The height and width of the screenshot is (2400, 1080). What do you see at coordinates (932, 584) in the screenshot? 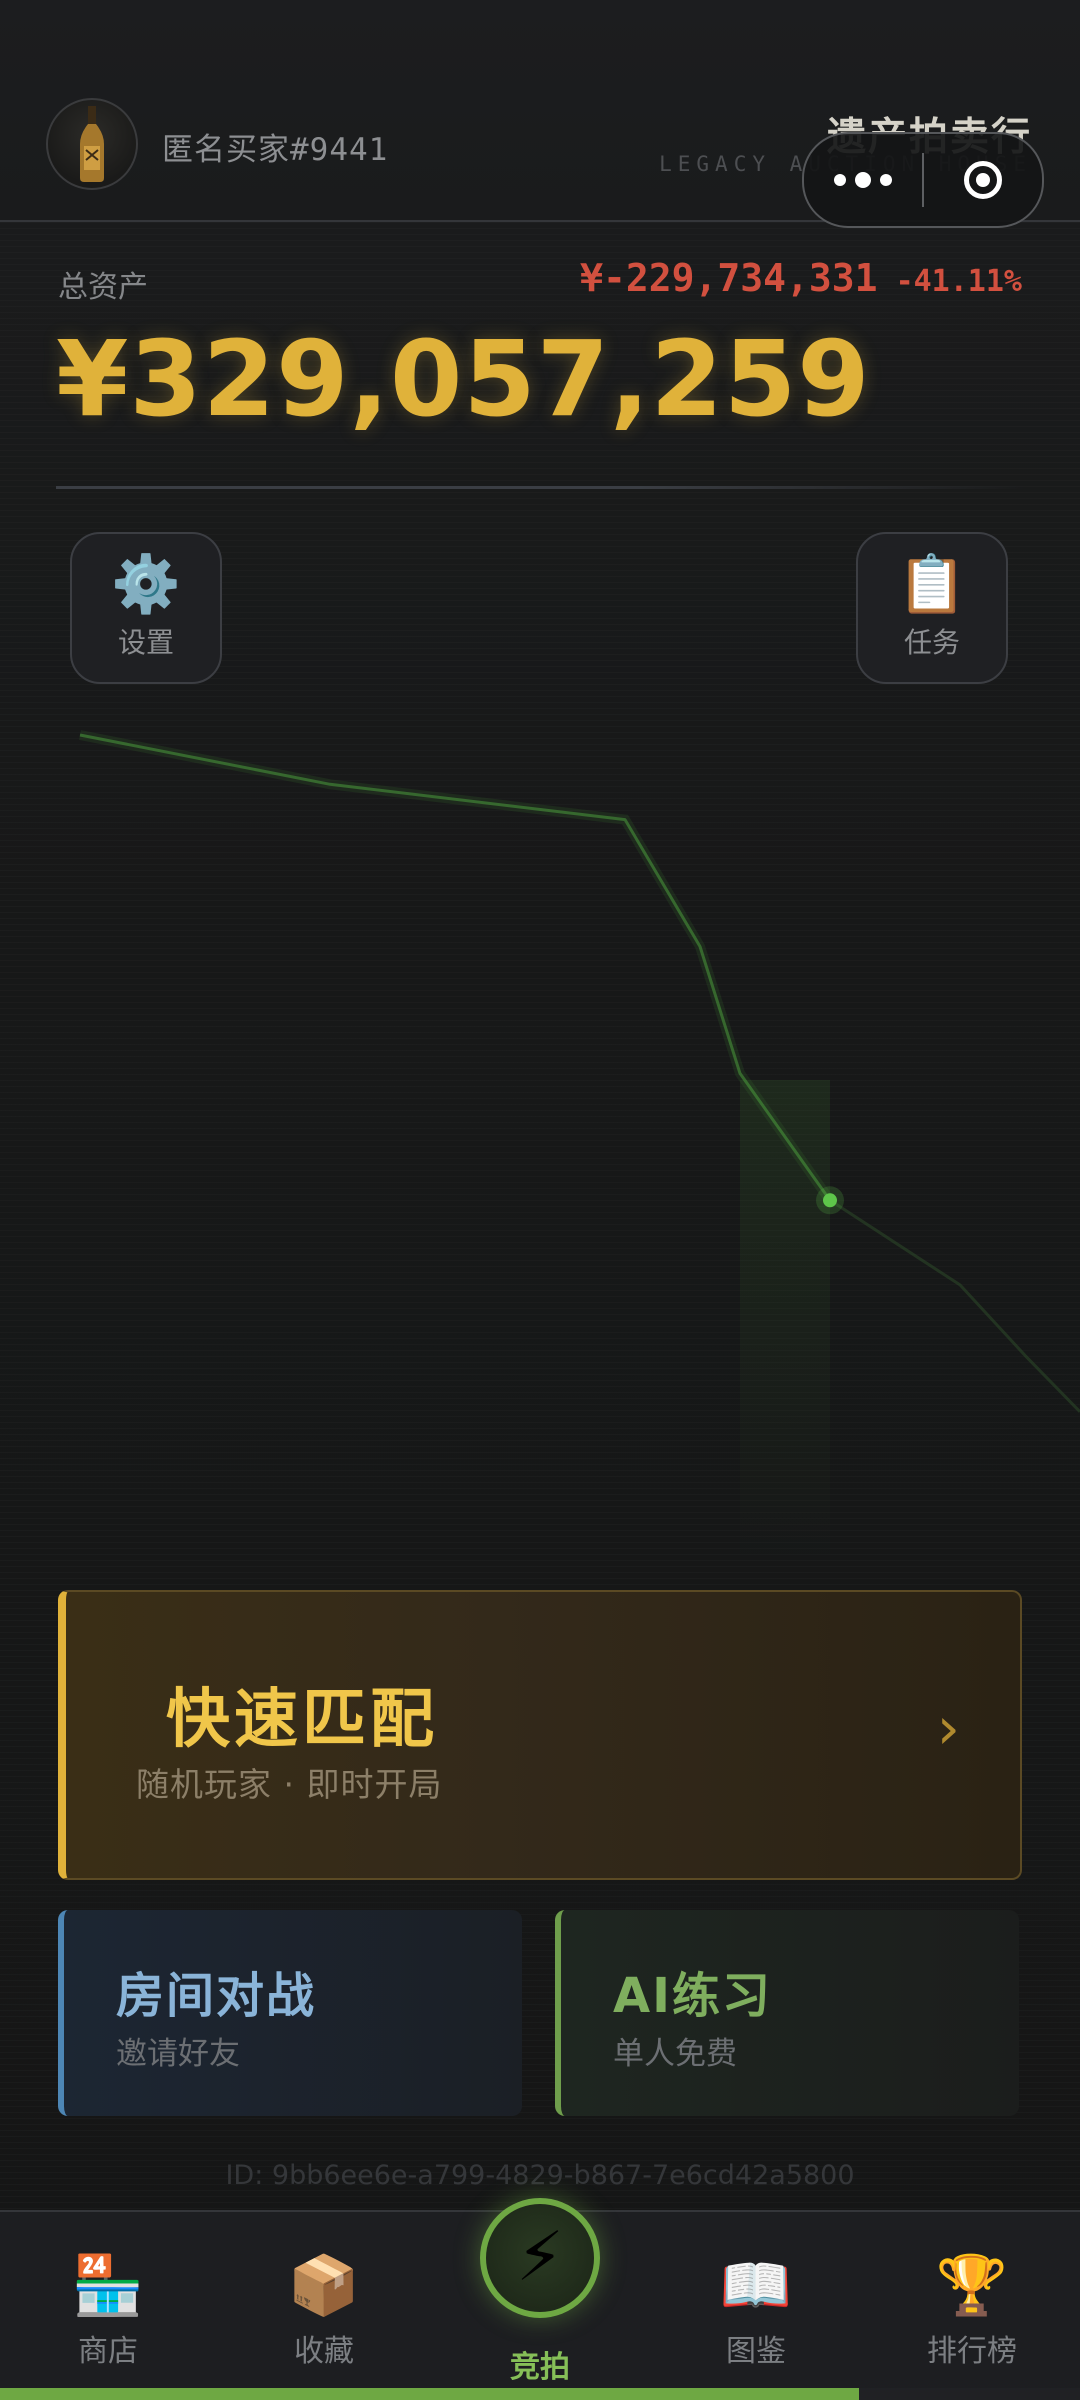
I see `clipboard-icon: 📋` at bounding box center [932, 584].